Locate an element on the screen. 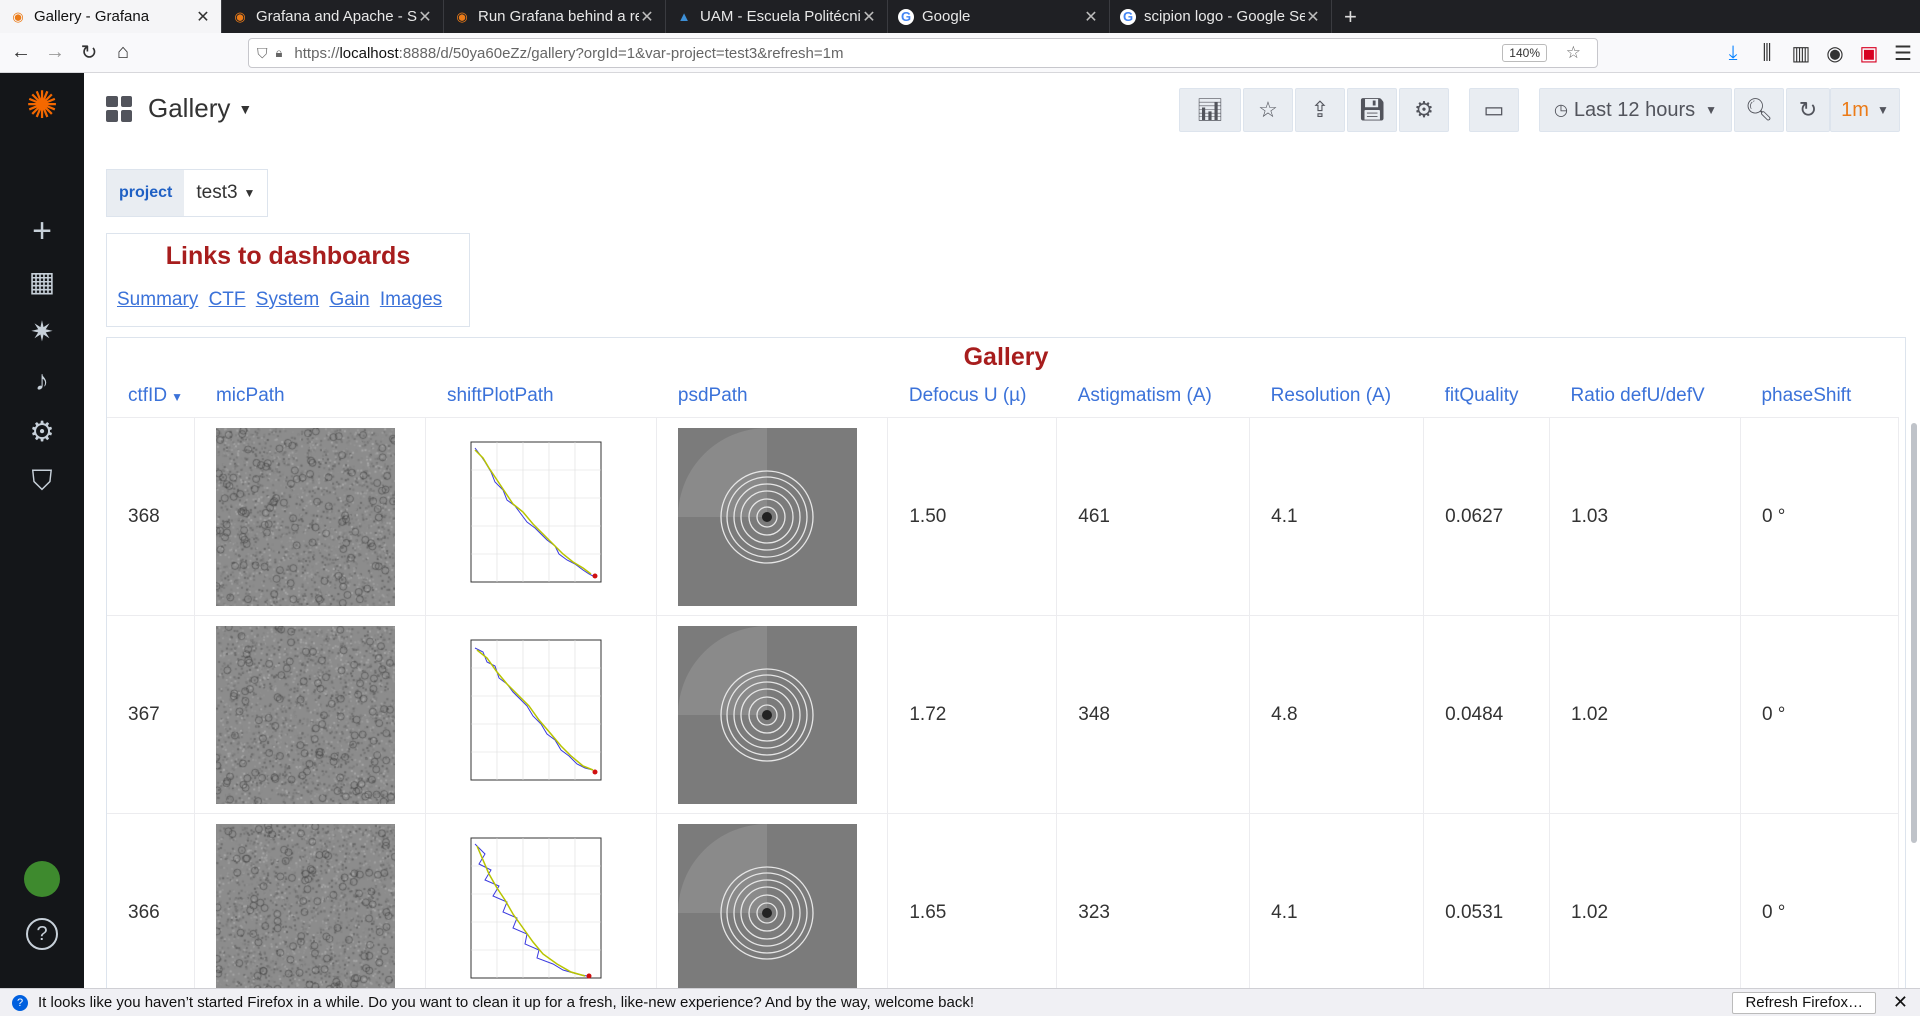 The image size is (1920, 1016). cell-resolution: 4.8 is located at coordinates (1337, 715).